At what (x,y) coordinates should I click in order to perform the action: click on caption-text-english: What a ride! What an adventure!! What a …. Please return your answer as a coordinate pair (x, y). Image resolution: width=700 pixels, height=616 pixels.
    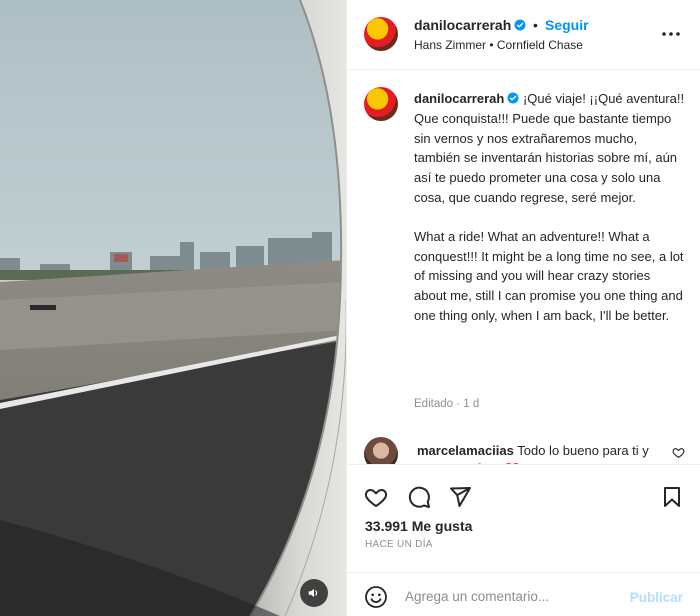
    Looking at the image, I should click on (549, 275).